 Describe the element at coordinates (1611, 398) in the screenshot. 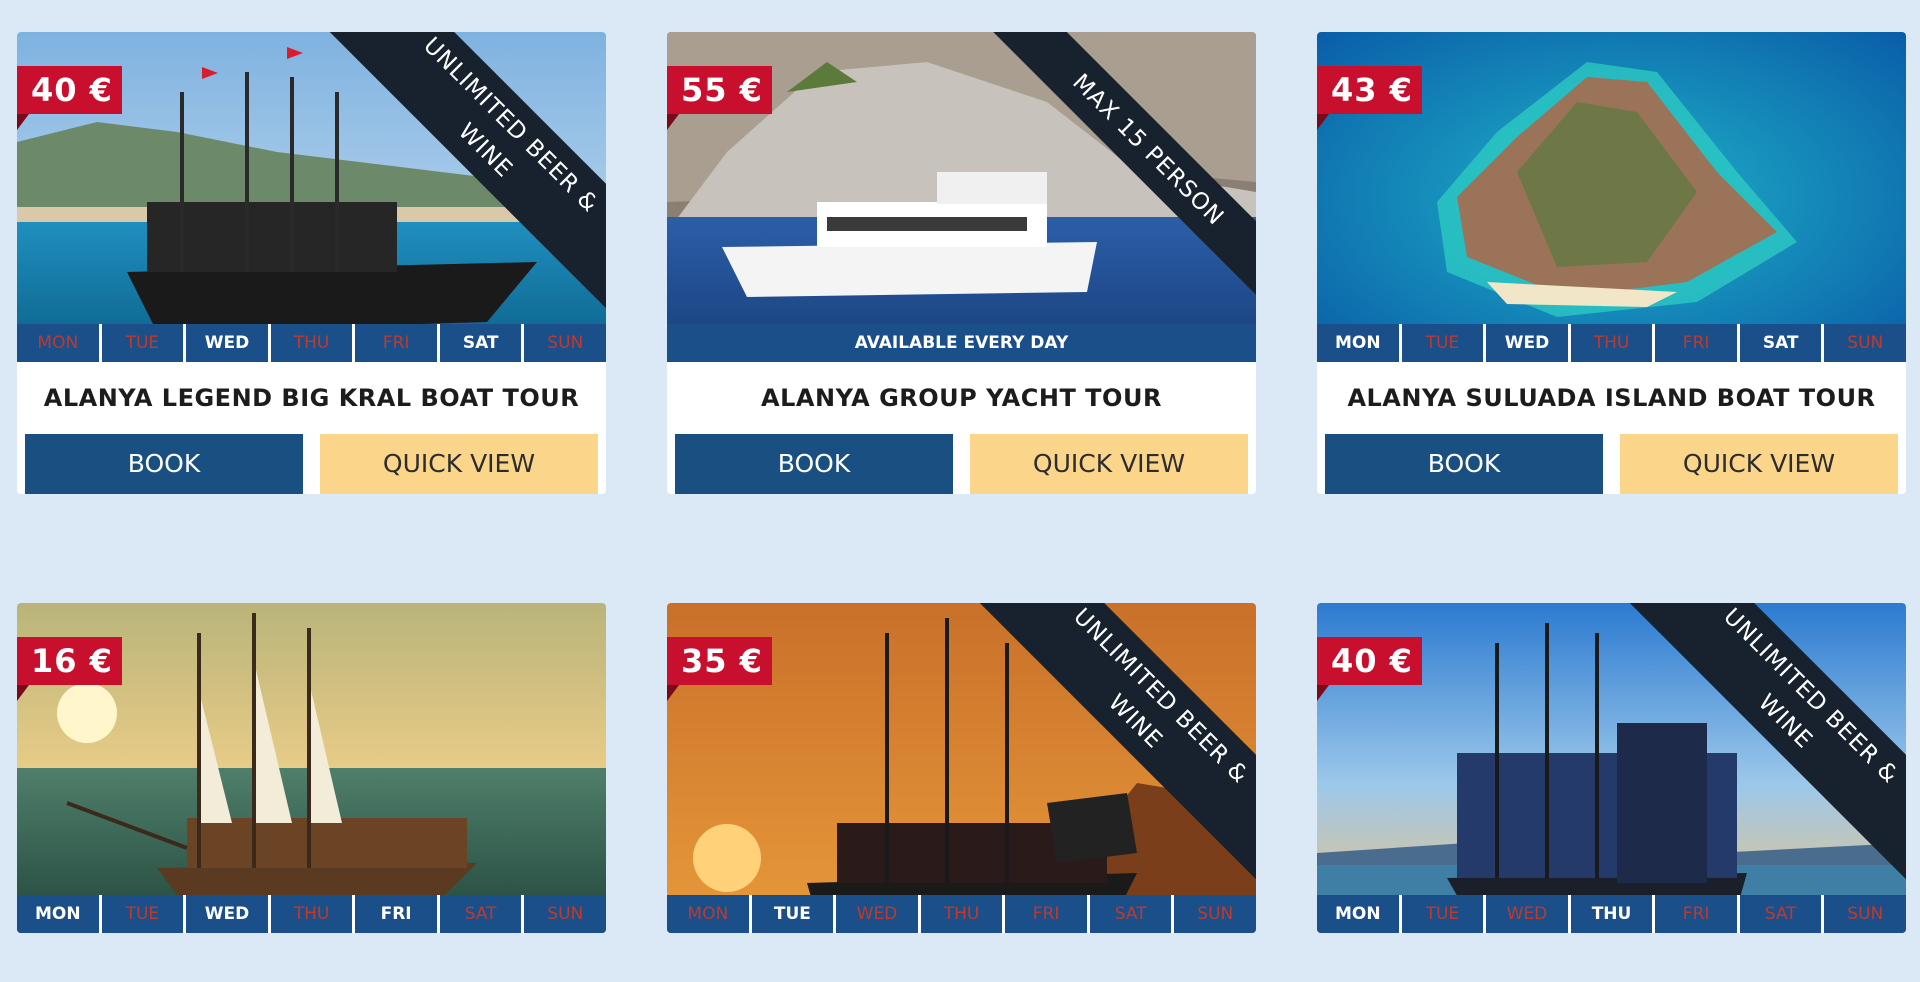

I see `tour-title: ALANYA SULUADA ISLAND BOAT TOUR` at that location.